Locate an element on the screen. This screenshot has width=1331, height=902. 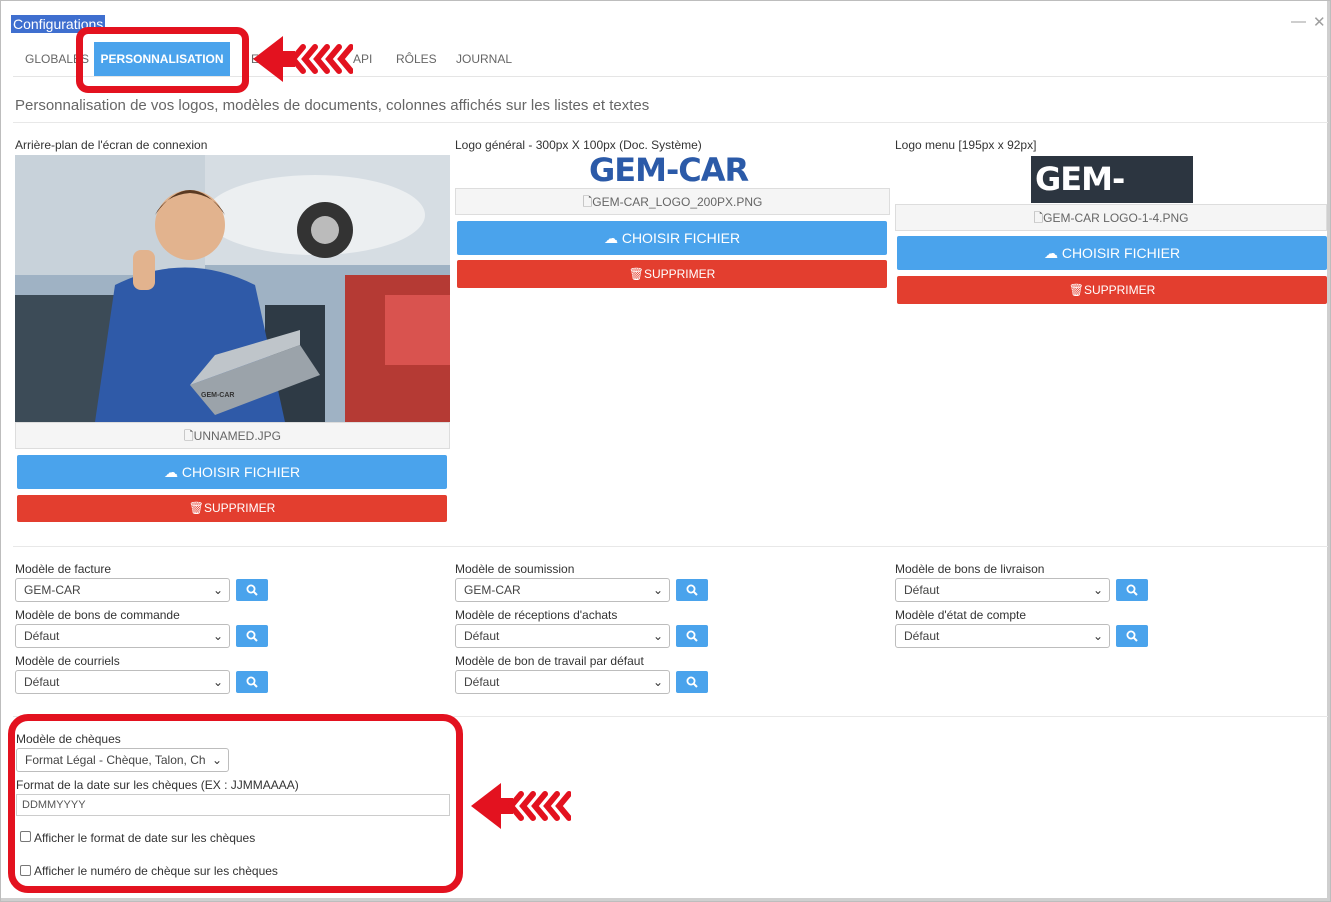
filename-display: 🗋GEM-CAR LOGO-1-4.PNG is located at coordinates (1111, 217).